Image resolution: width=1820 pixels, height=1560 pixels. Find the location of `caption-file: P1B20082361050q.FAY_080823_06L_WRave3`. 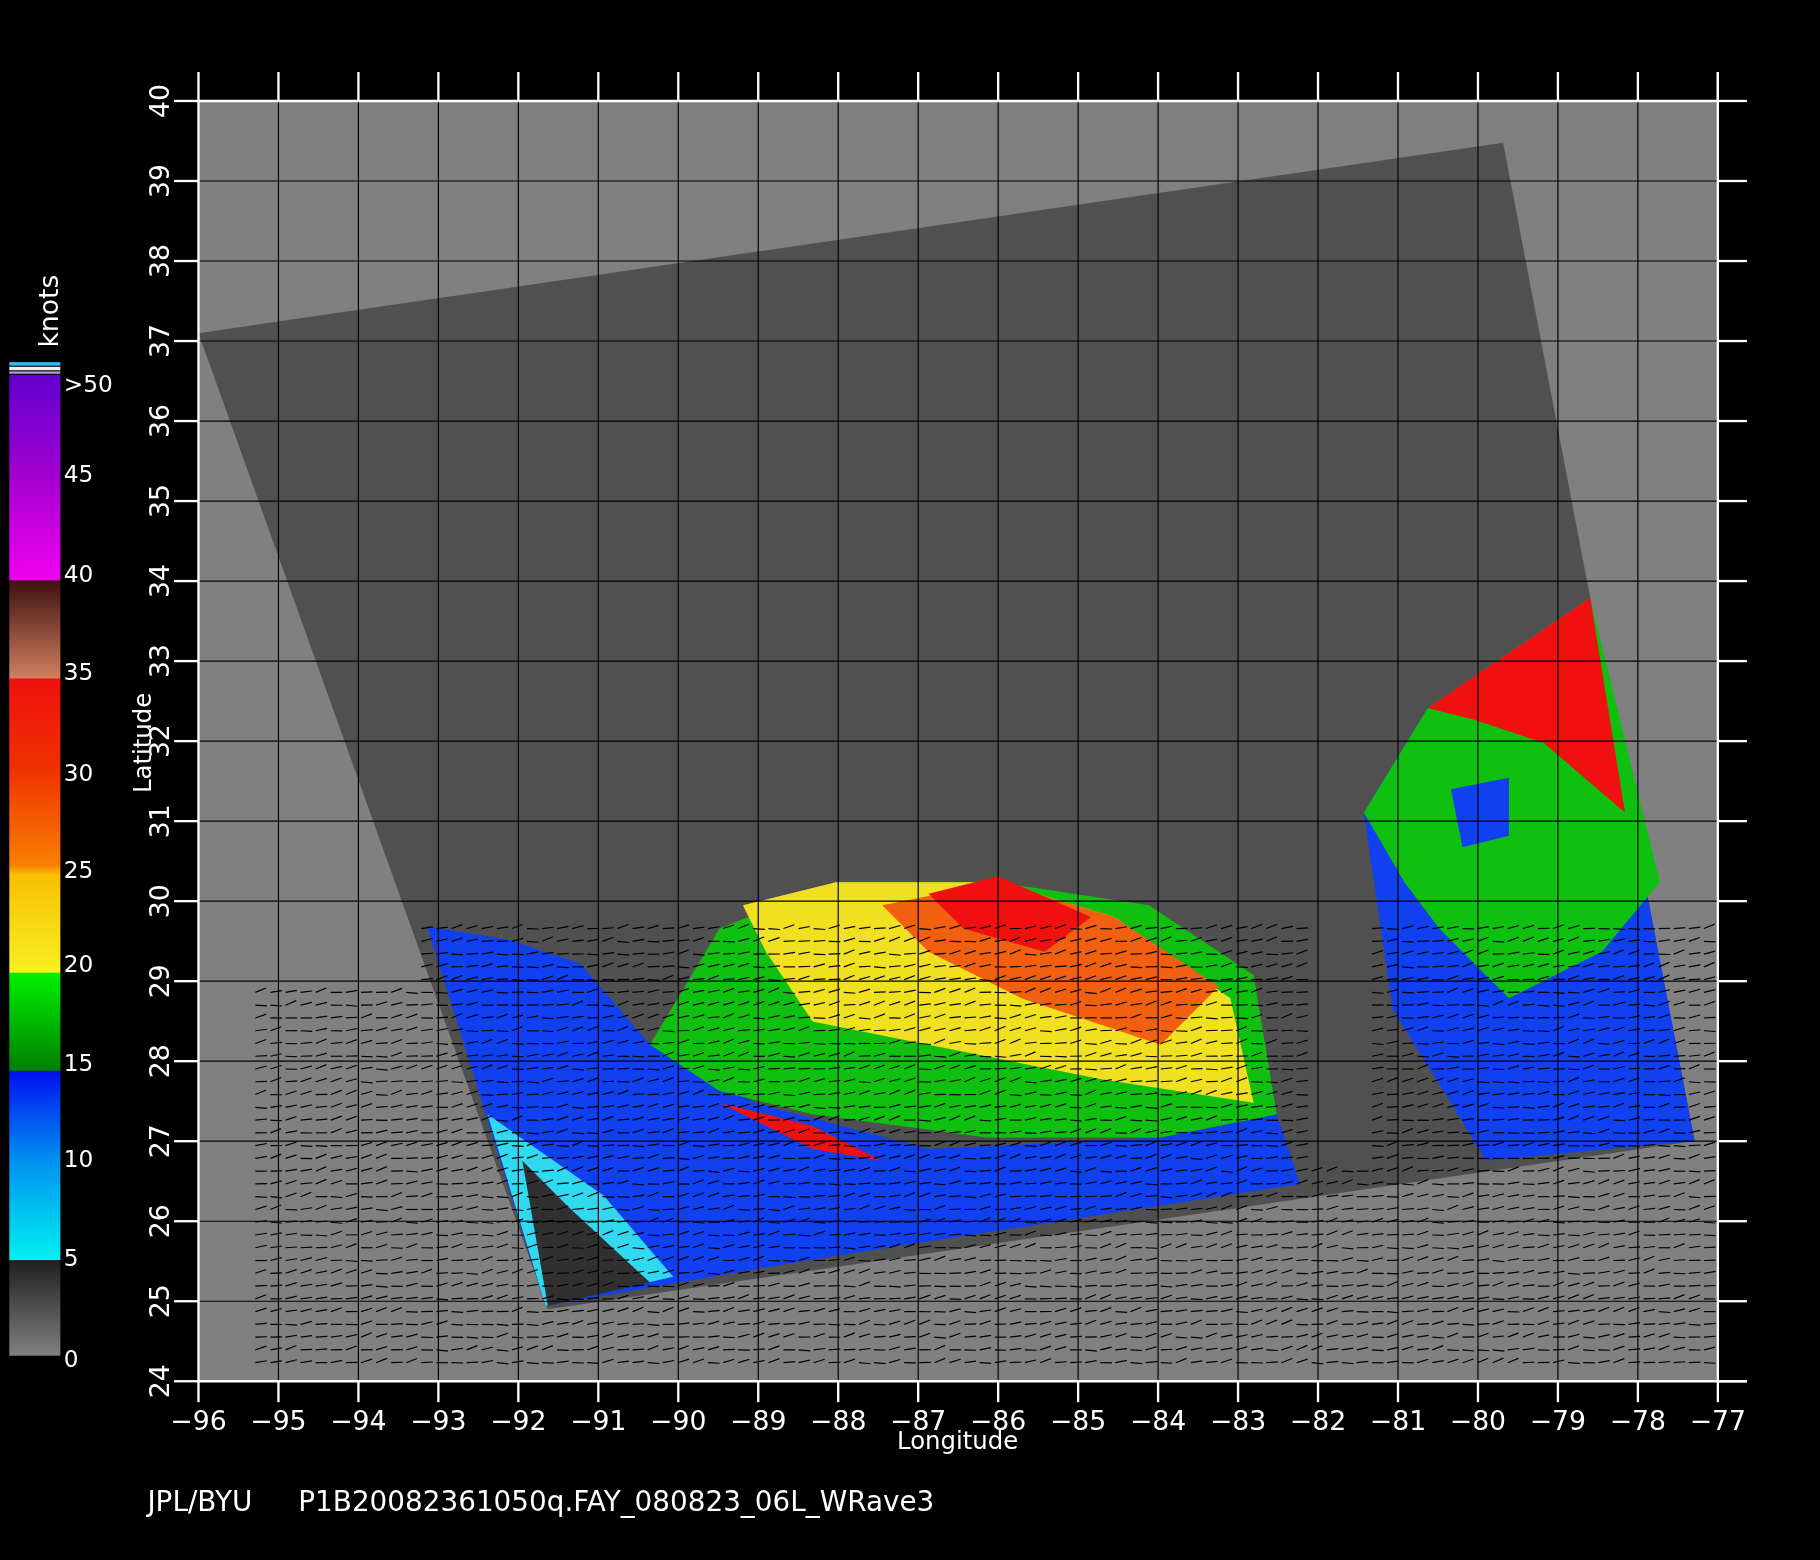

caption-file: P1B20082361050q.FAY_080823_06L_WRave3 is located at coordinates (616, 1502).